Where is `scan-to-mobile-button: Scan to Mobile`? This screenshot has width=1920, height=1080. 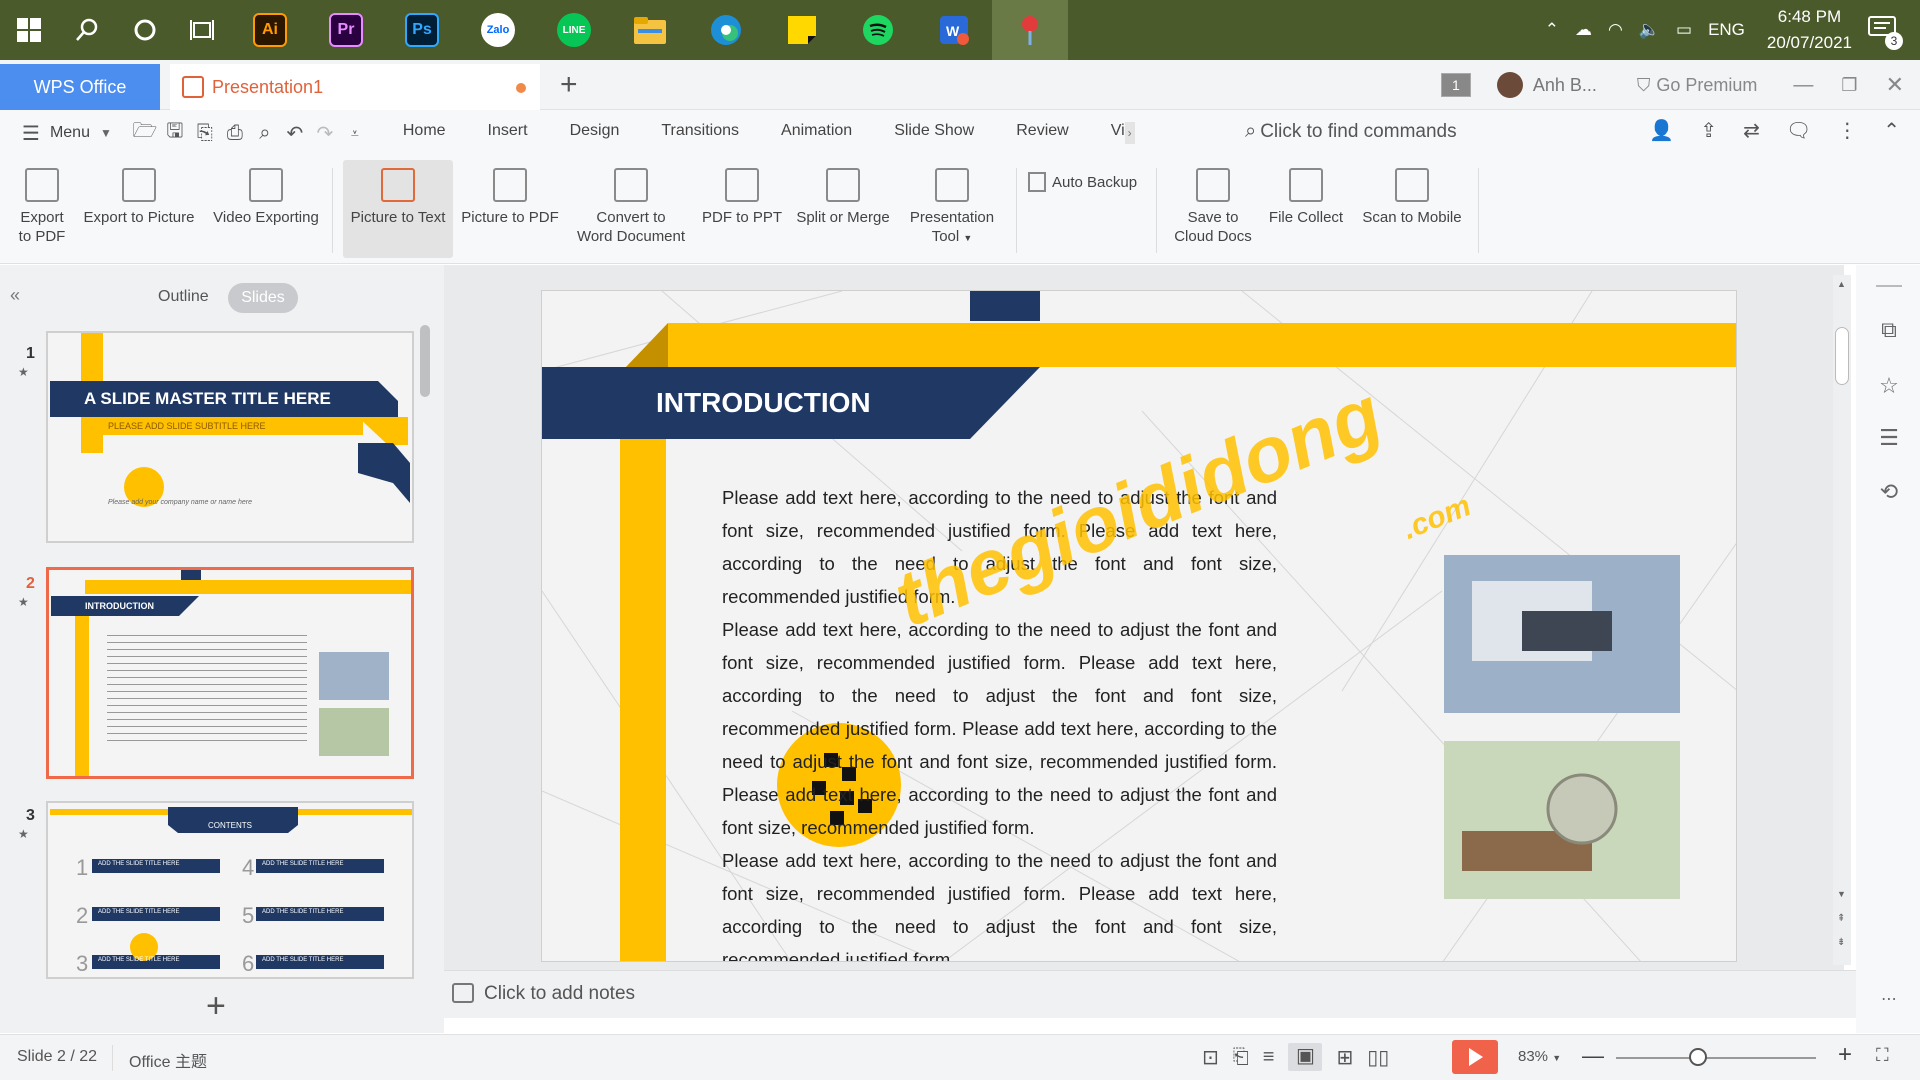 scan-to-mobile-button: Scan to Mobile is located at coordinates (1412, 209).